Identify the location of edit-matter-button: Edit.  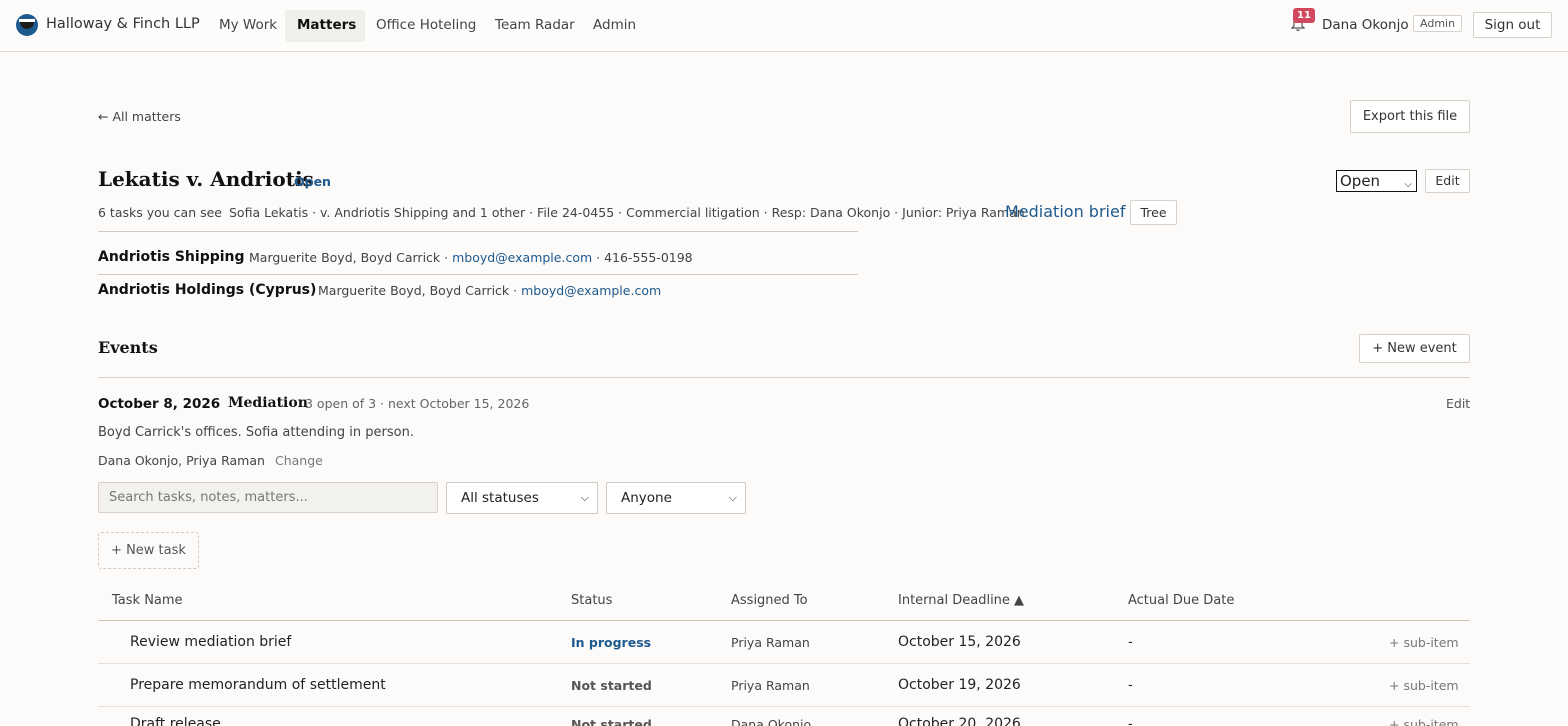
(1447, 181).